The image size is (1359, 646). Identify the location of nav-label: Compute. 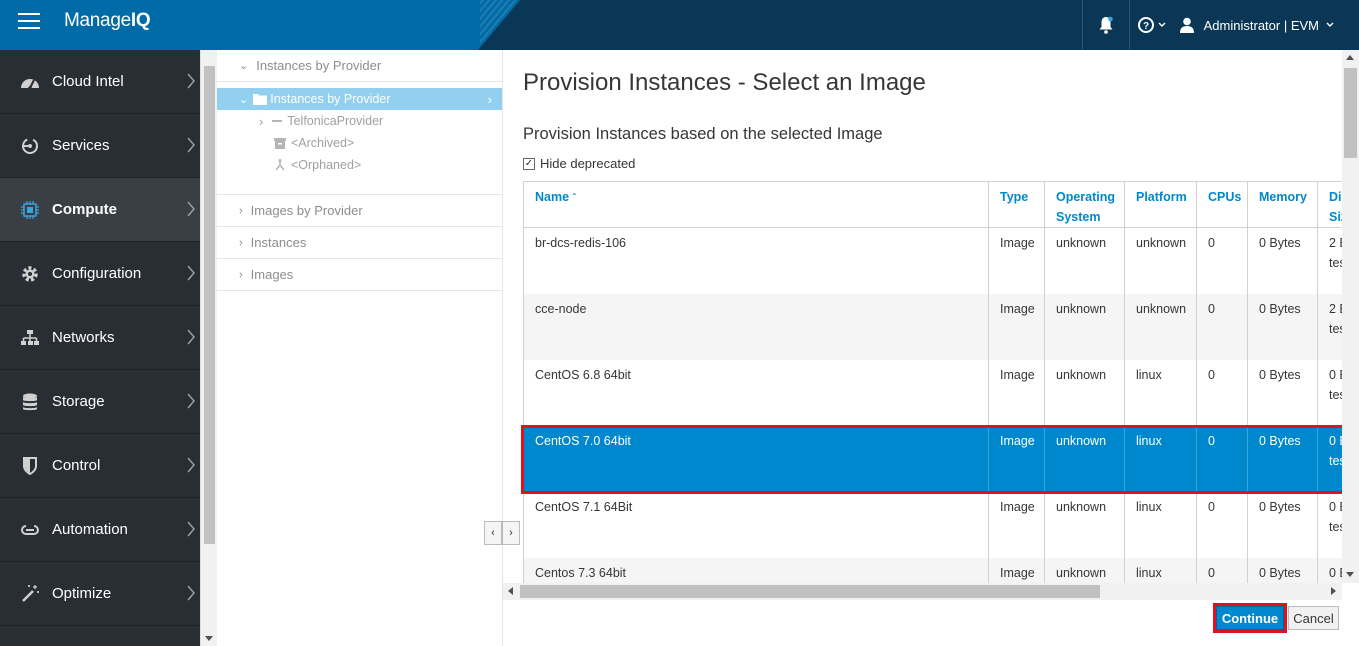
(84, 209).